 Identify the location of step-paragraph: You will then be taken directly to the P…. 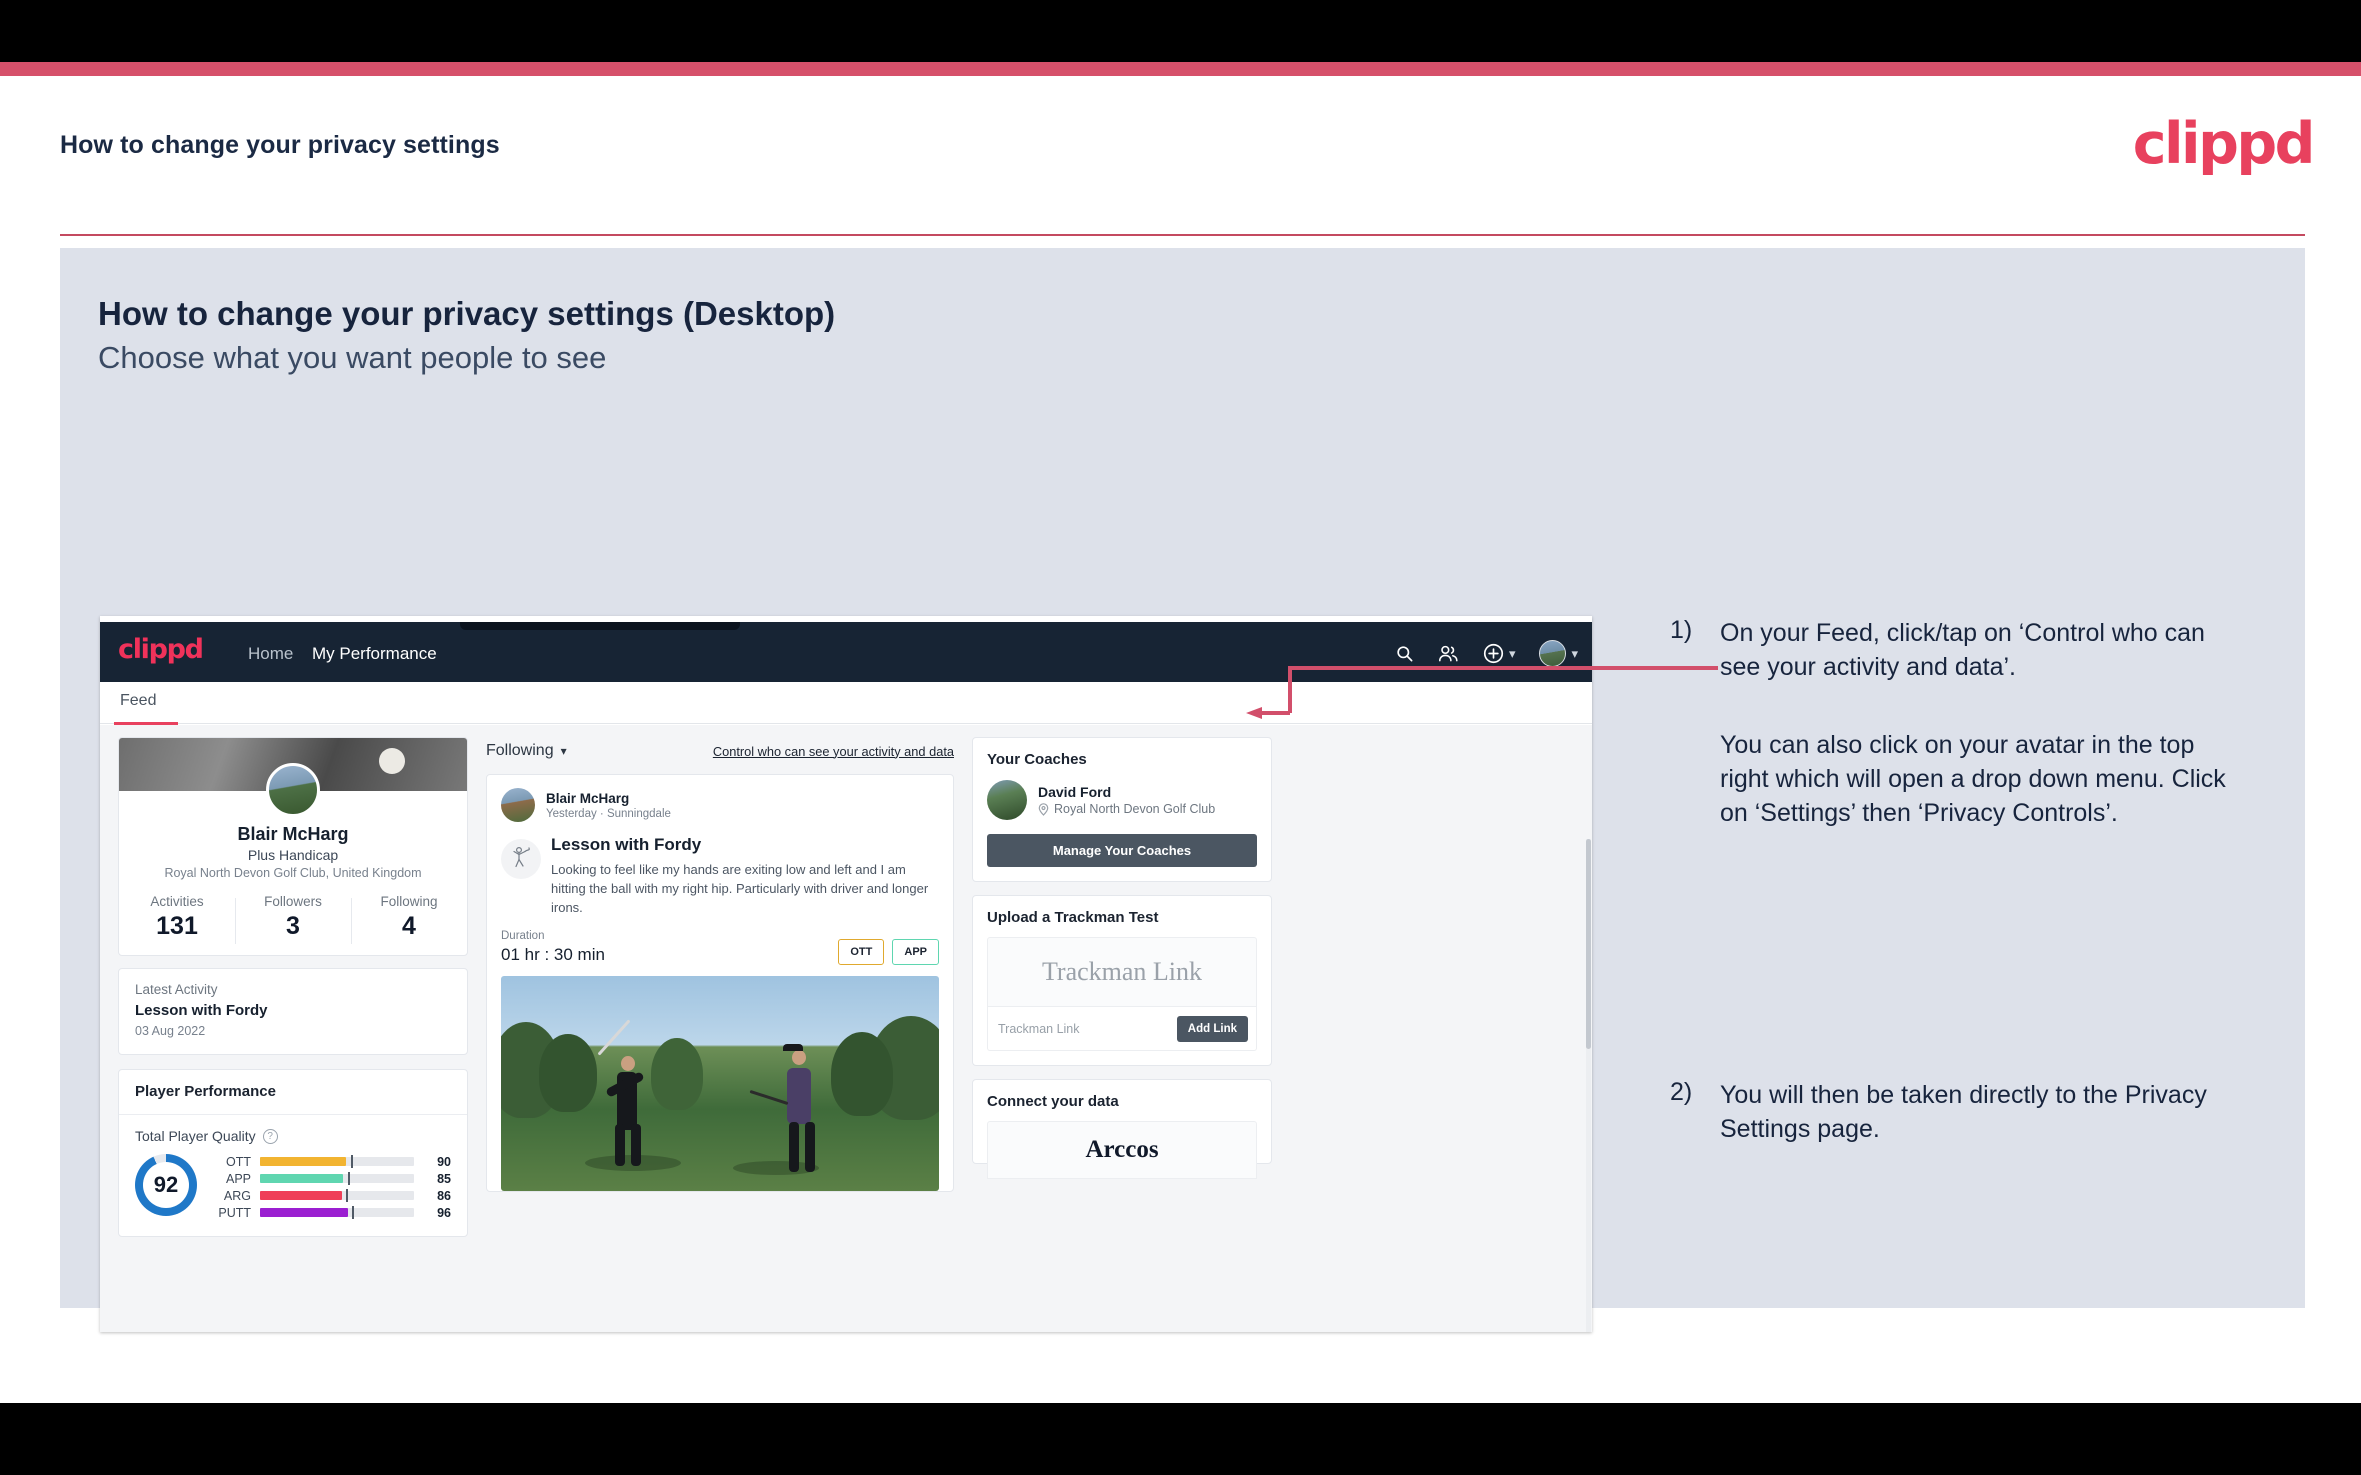
(1963, 1112).